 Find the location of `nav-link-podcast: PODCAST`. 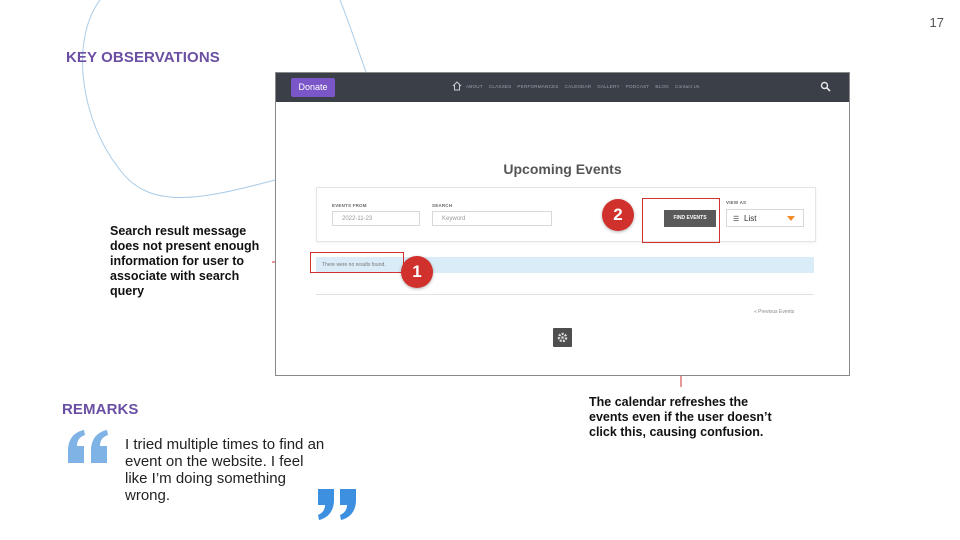

nav-link-podcast: PODCAST is located at coordinates (638, 86).